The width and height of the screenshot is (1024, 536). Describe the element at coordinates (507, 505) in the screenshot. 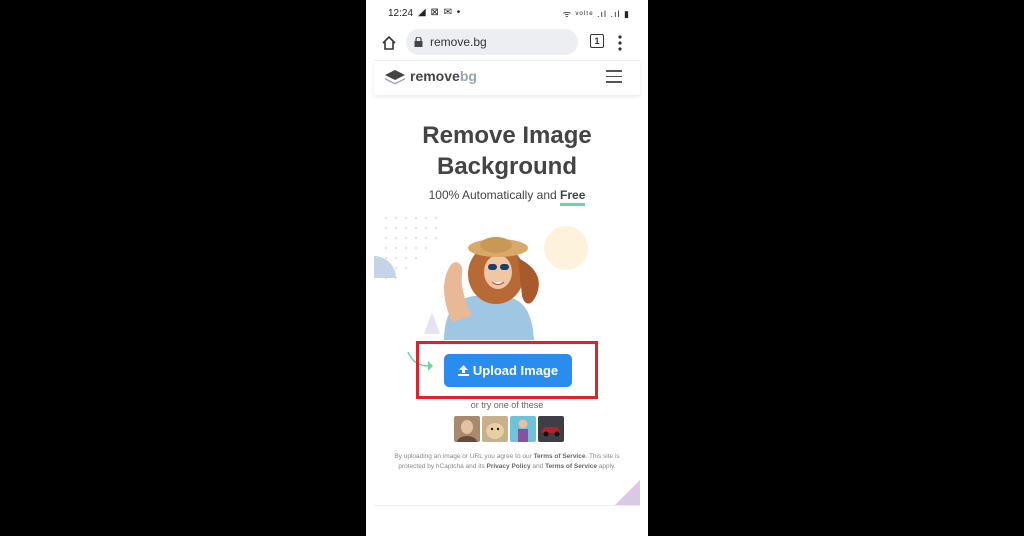

I see `divider` at that location.